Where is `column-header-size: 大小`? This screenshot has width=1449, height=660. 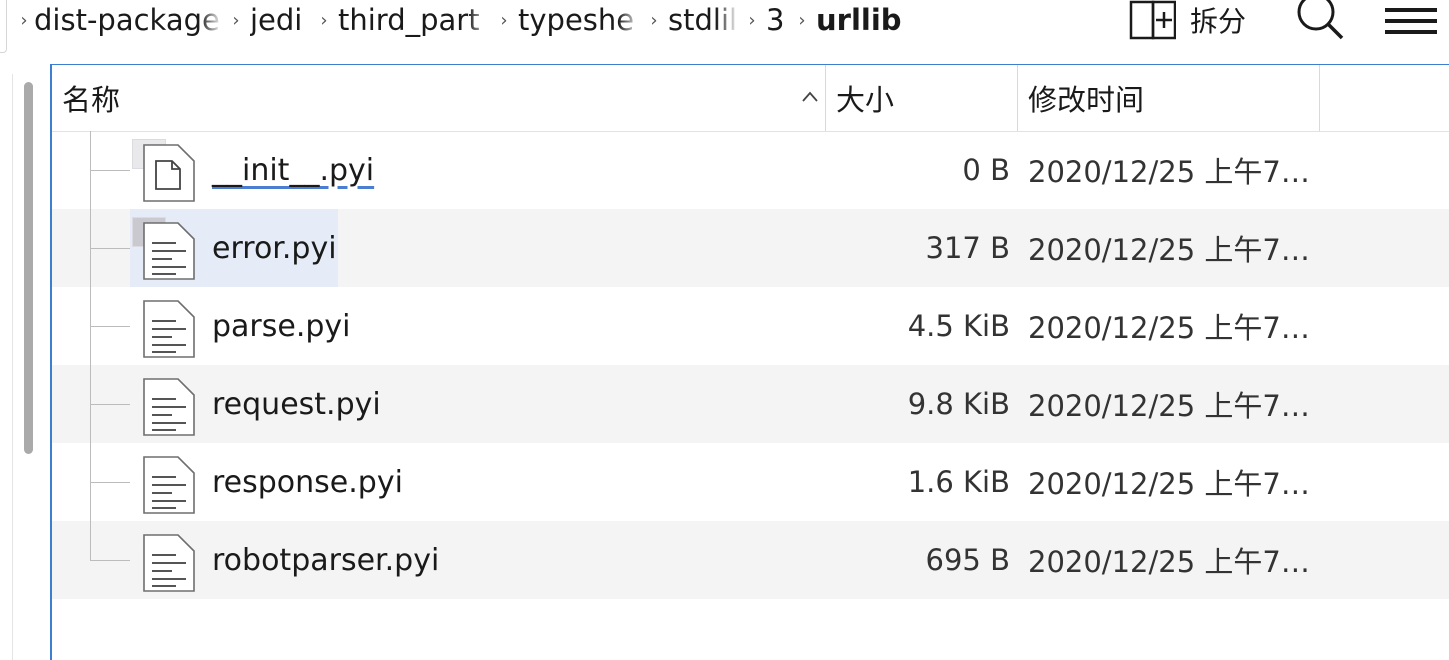
column-header-size: 大小 is located at coordinates (922, 98).